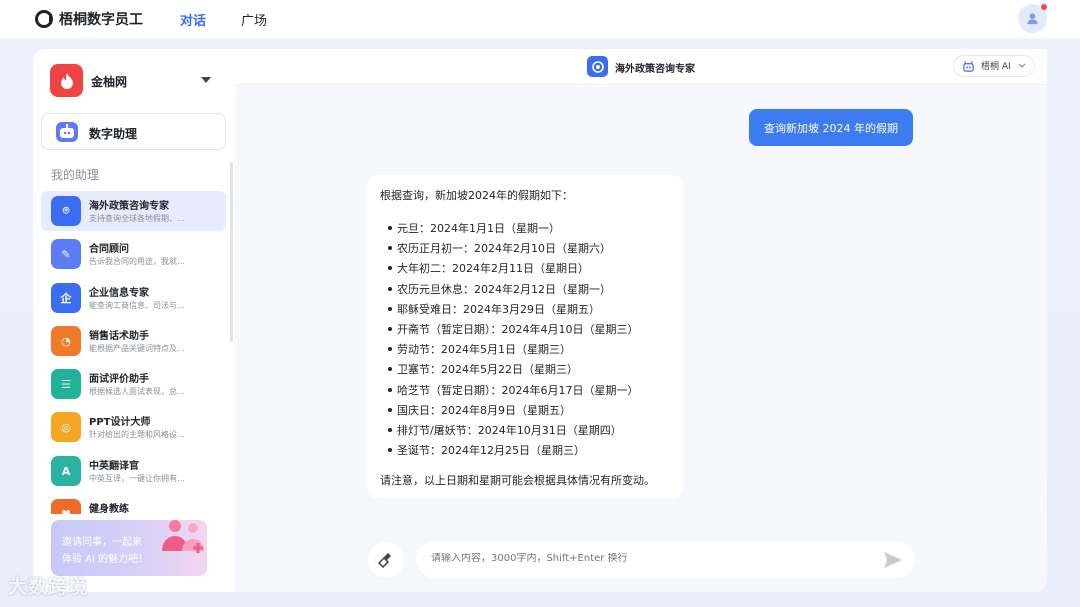  Describe the element at coordinates (476, 195) in the screenshot. I see `bot-intro: 根据查询，新加坡2024年的假期如下：` at that location.